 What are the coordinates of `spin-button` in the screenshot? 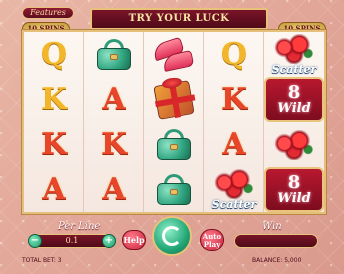 It's located at (172, 236).